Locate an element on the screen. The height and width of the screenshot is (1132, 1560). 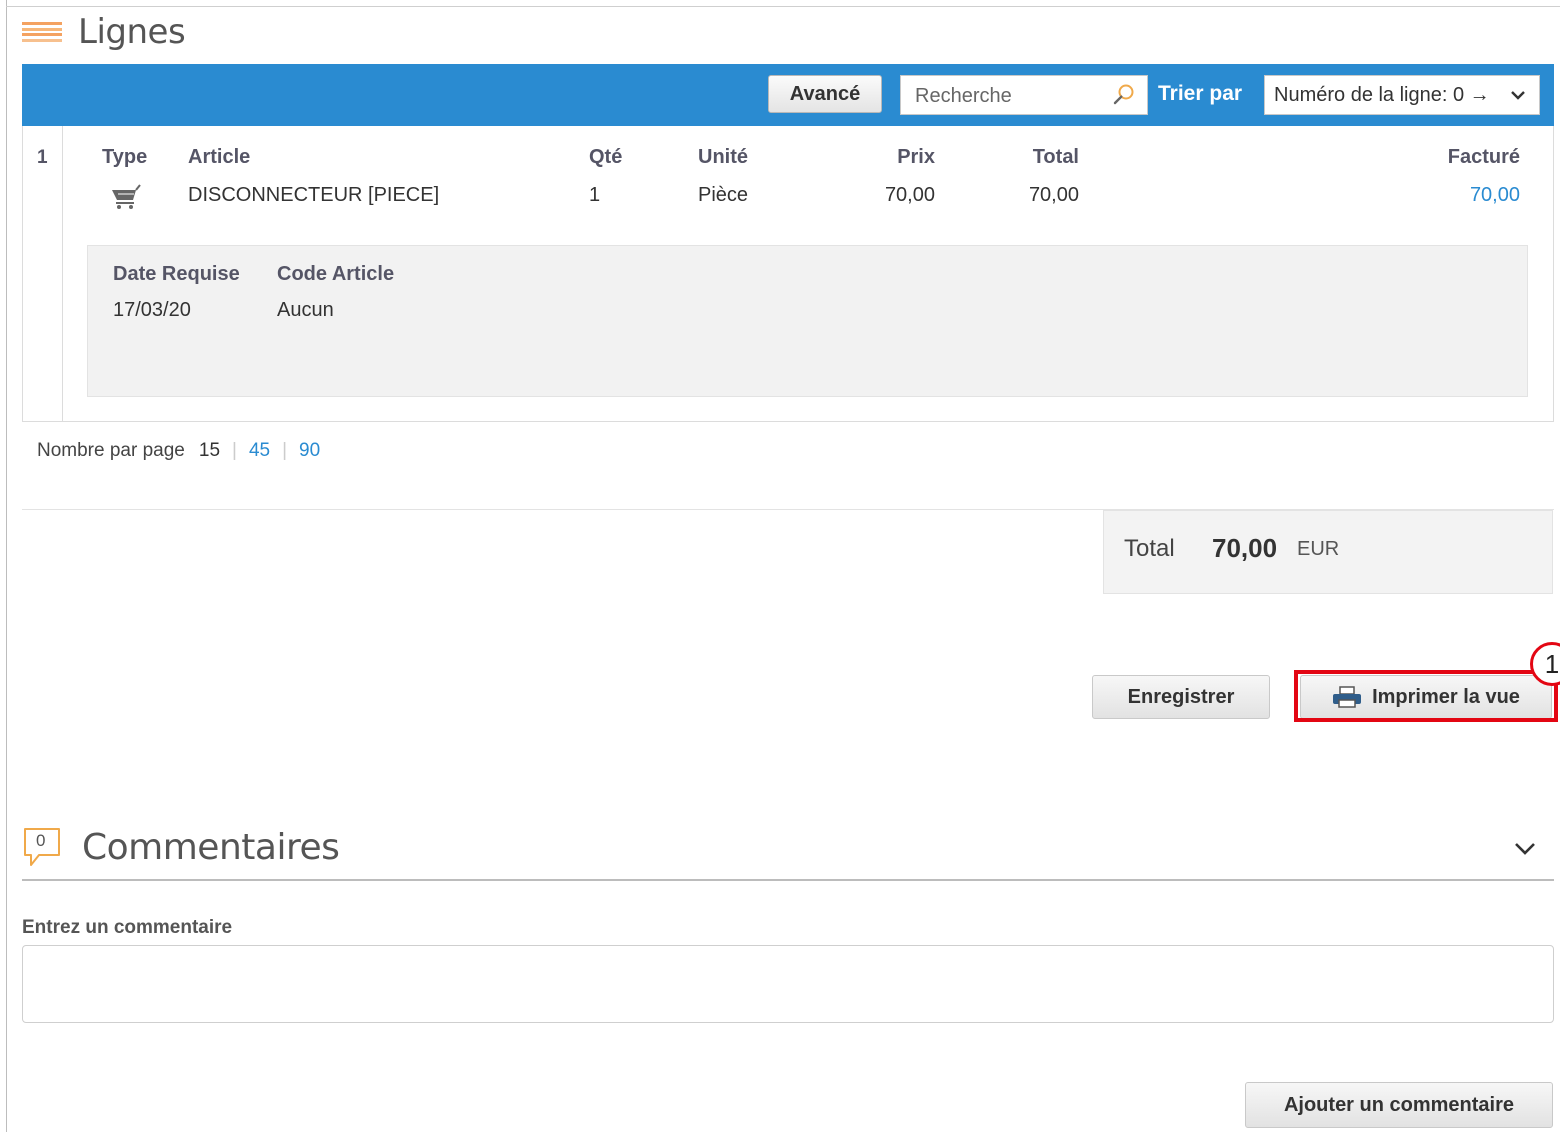
per-page-option-45: 45 is located at coordinates (259, 451).